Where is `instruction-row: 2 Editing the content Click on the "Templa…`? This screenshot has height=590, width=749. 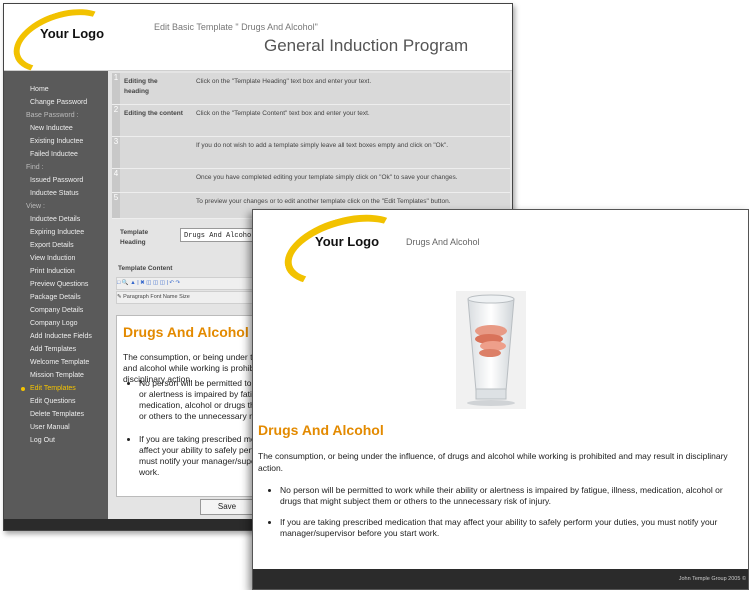 instruction-row: 2 Editing the content Click on the "Templa… is located at coordinates (311, 121).